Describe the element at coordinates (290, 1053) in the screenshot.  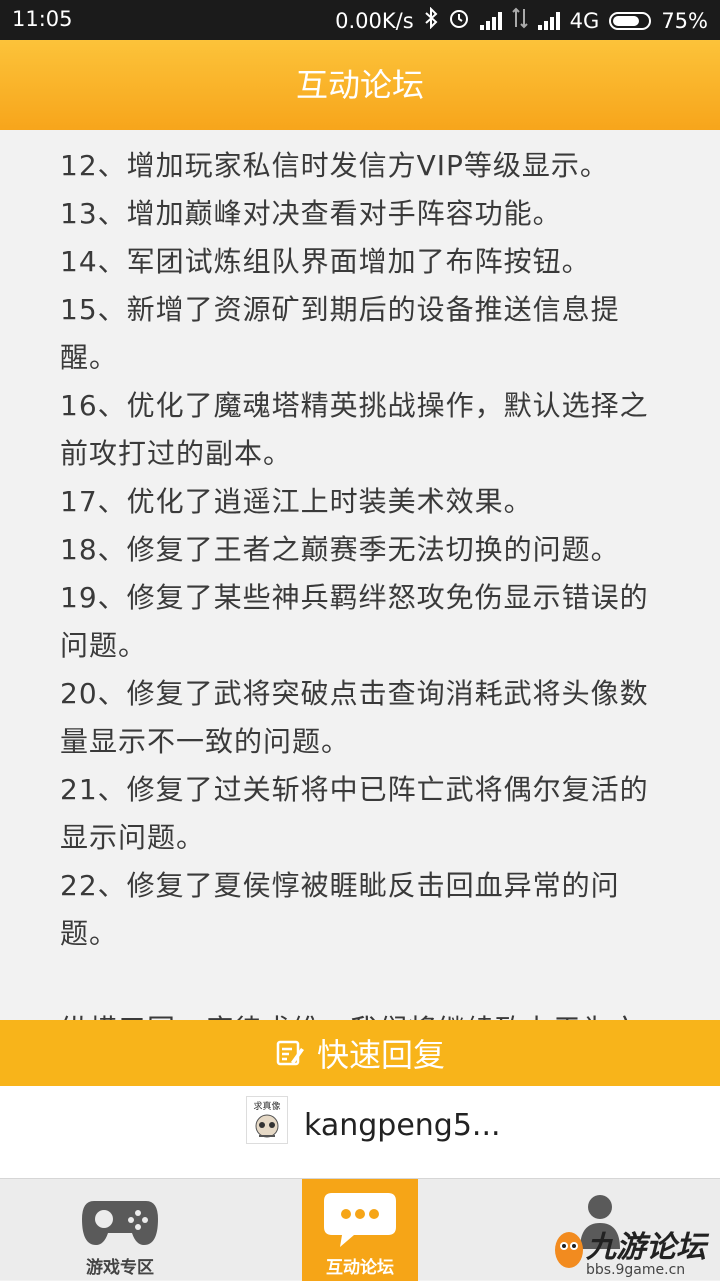
I see `edit-icon` at that location.